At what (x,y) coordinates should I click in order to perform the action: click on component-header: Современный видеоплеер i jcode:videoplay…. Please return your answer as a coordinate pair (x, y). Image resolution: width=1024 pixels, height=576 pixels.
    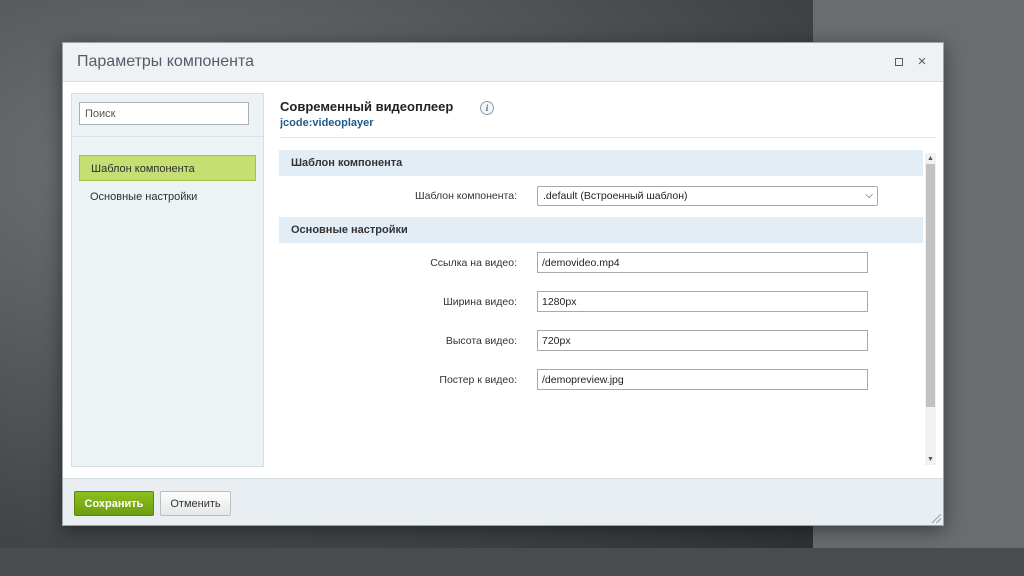
    Looking at the image, I should click on (608, 118).